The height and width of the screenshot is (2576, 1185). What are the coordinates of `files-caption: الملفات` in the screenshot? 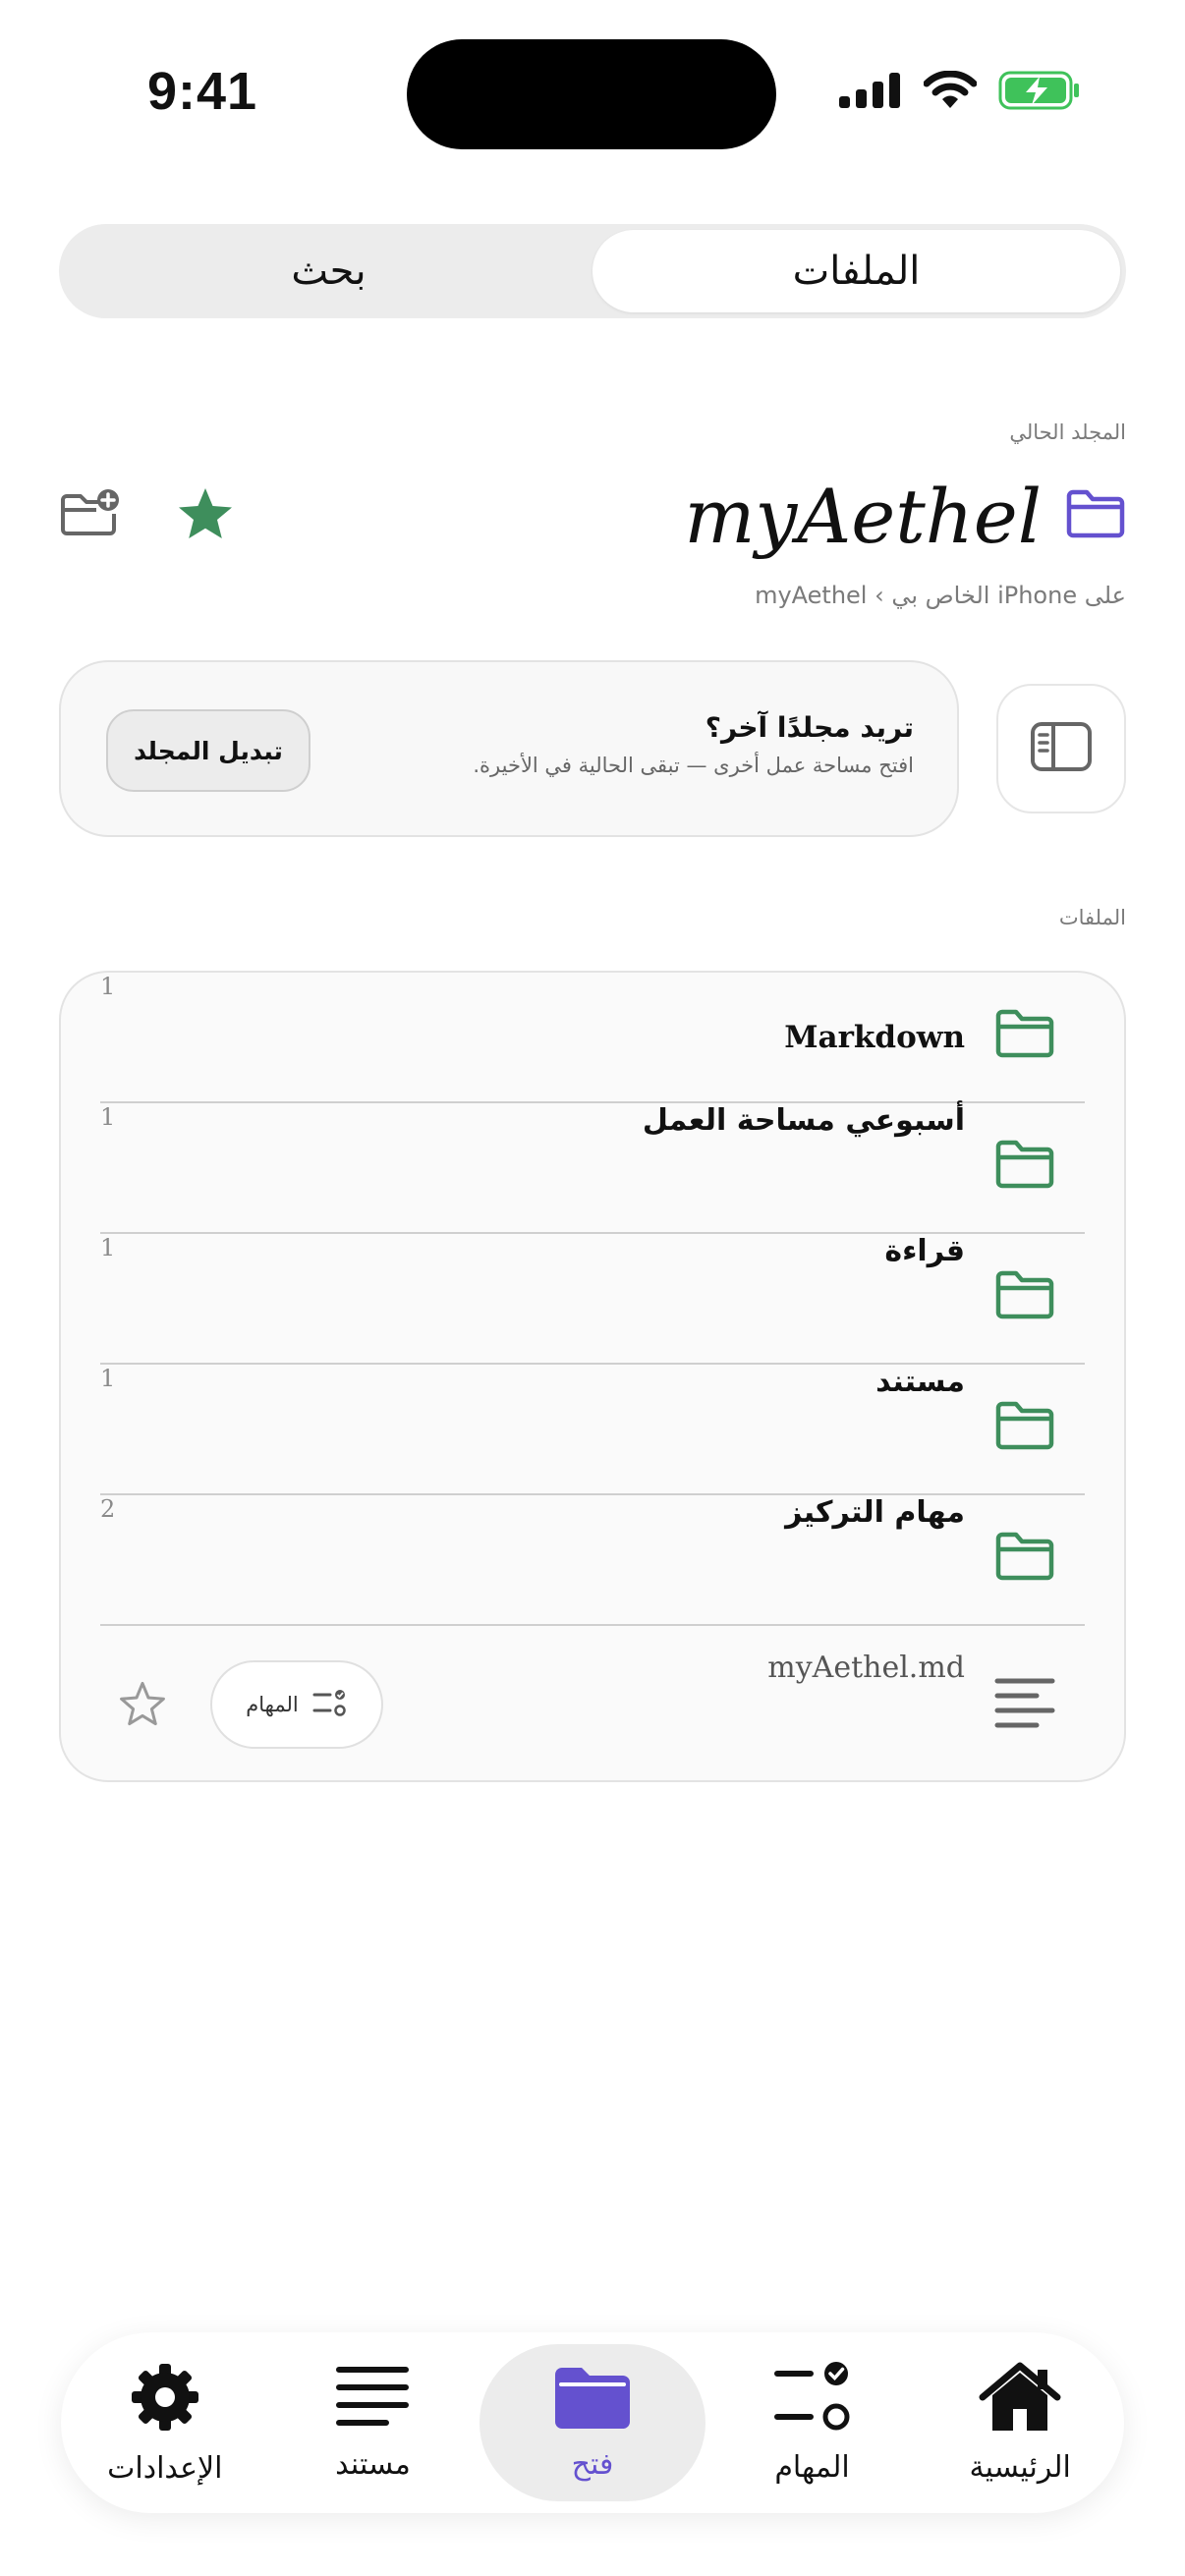 It's located at (1092, 917).